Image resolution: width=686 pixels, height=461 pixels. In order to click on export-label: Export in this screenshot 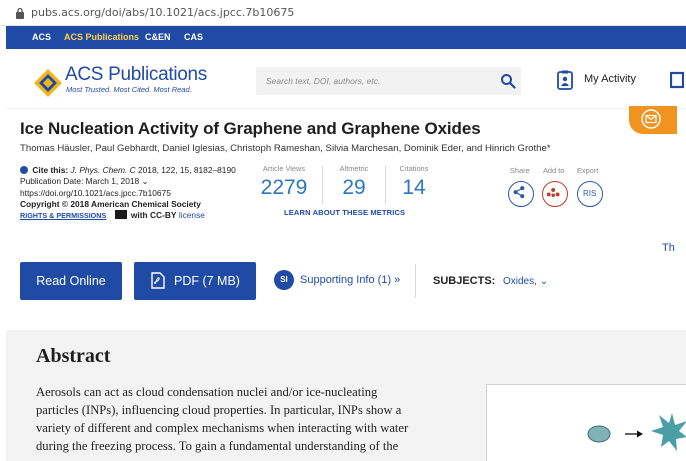, I will do `click(588, 170)`.